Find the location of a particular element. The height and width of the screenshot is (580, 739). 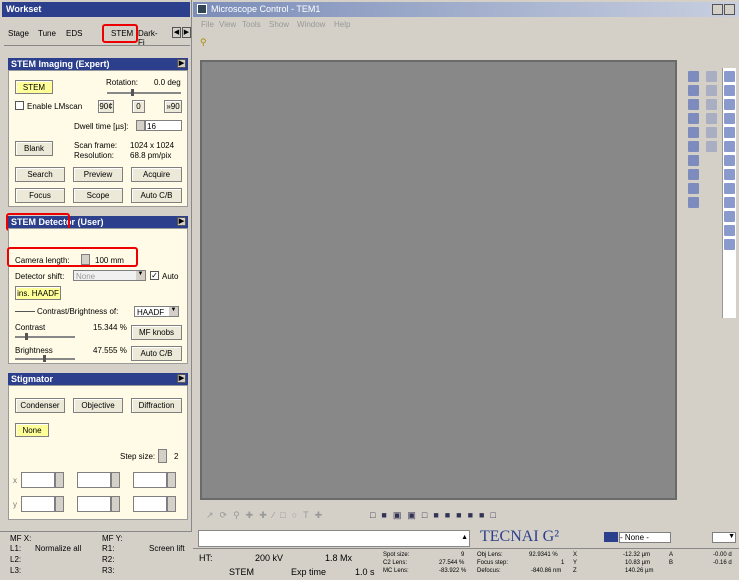

search-button: Search is located at coordinates (40, 174).